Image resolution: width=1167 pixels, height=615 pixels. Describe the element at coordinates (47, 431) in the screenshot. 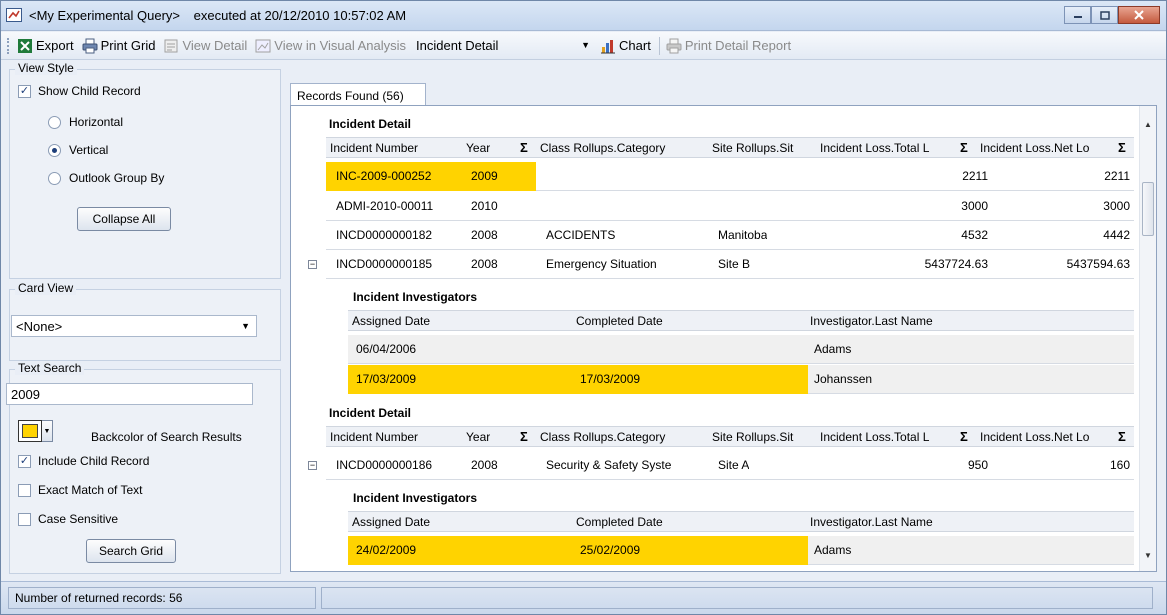

I see `color-dropdown-arrow-icon: ▼` at that location.